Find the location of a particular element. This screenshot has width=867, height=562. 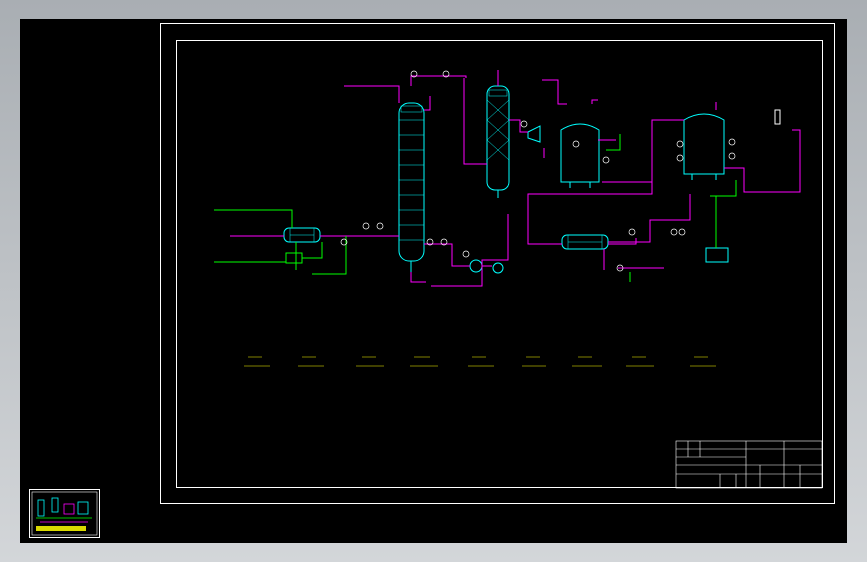

absorber-column is located at coordinates (498, 141).